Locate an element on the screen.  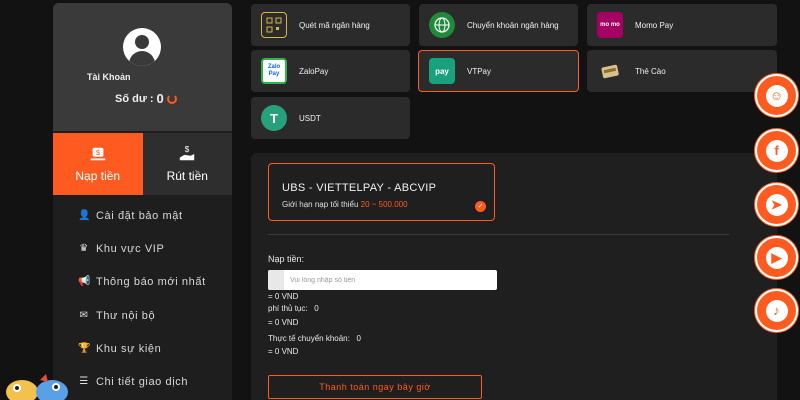
sidebar-item-label: Chi tiết giao dịch is located at coordinates (142, 382).